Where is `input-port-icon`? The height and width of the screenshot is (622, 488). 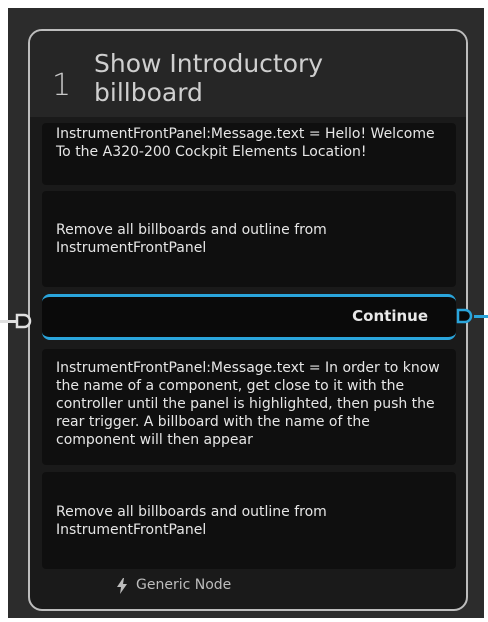 input-port-icon is located at coordinates (24, 321).